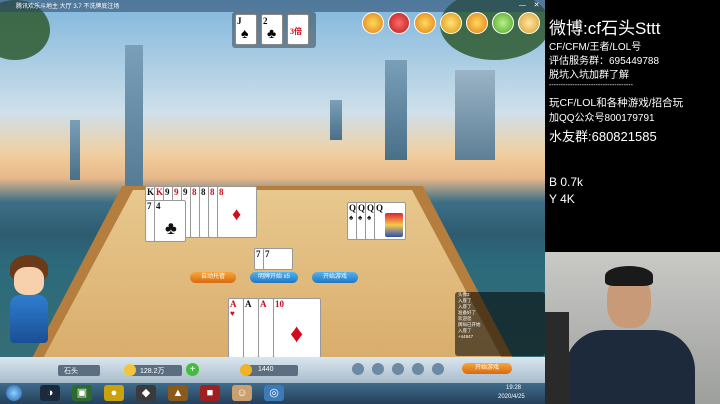 The image size is (720, 404). What do you see at coordinates (29, 319) in the screenshot?
I see `avatar-body` at bounding box center [29, 319].